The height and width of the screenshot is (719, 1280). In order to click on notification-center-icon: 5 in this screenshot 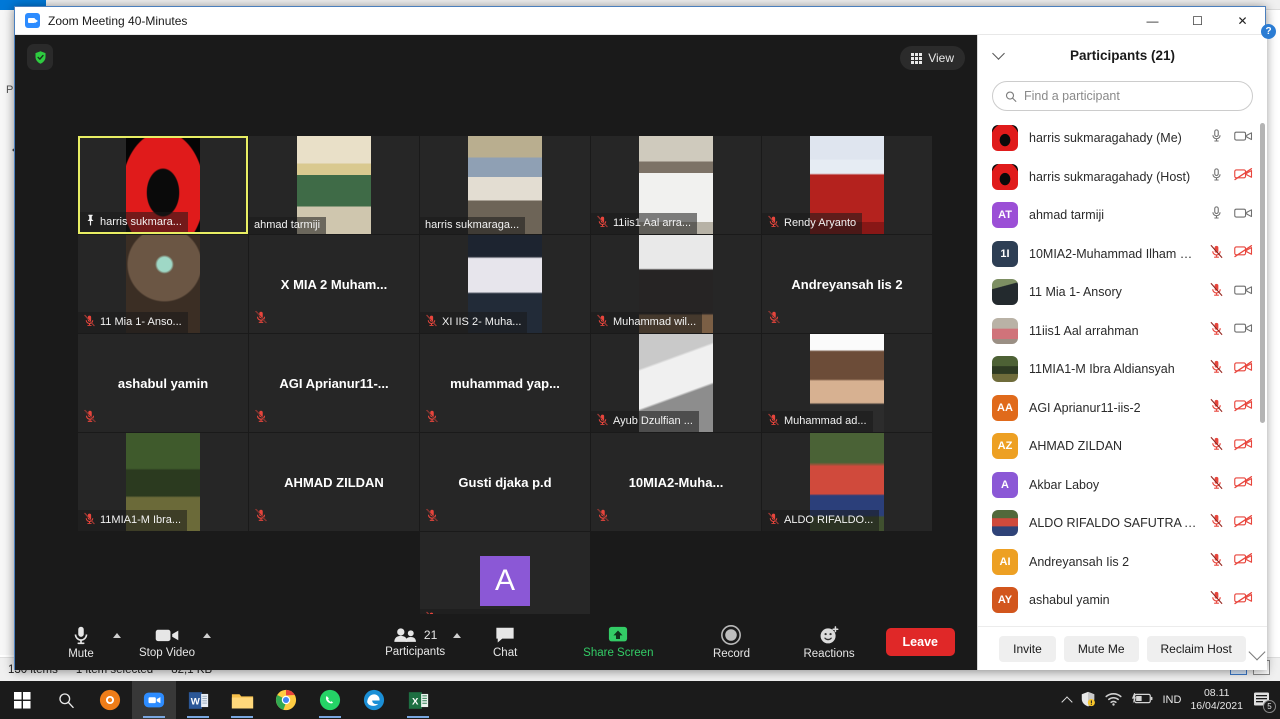, I will do `click(1264, 702)`.